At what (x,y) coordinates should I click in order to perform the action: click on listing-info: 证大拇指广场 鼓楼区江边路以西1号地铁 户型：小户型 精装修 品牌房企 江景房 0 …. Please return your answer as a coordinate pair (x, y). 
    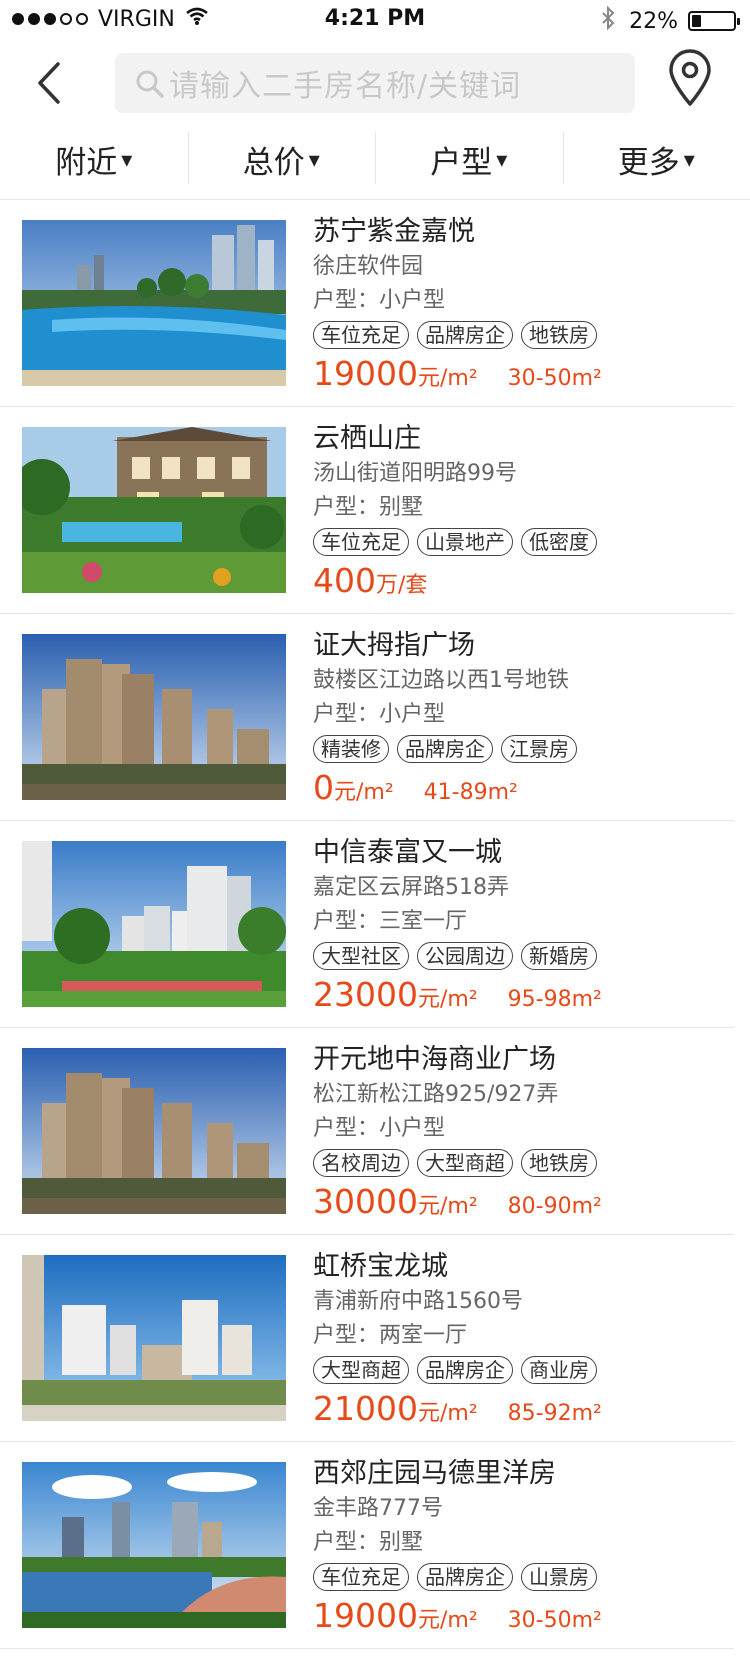
    Looking at the image, I should click on (523, 719).